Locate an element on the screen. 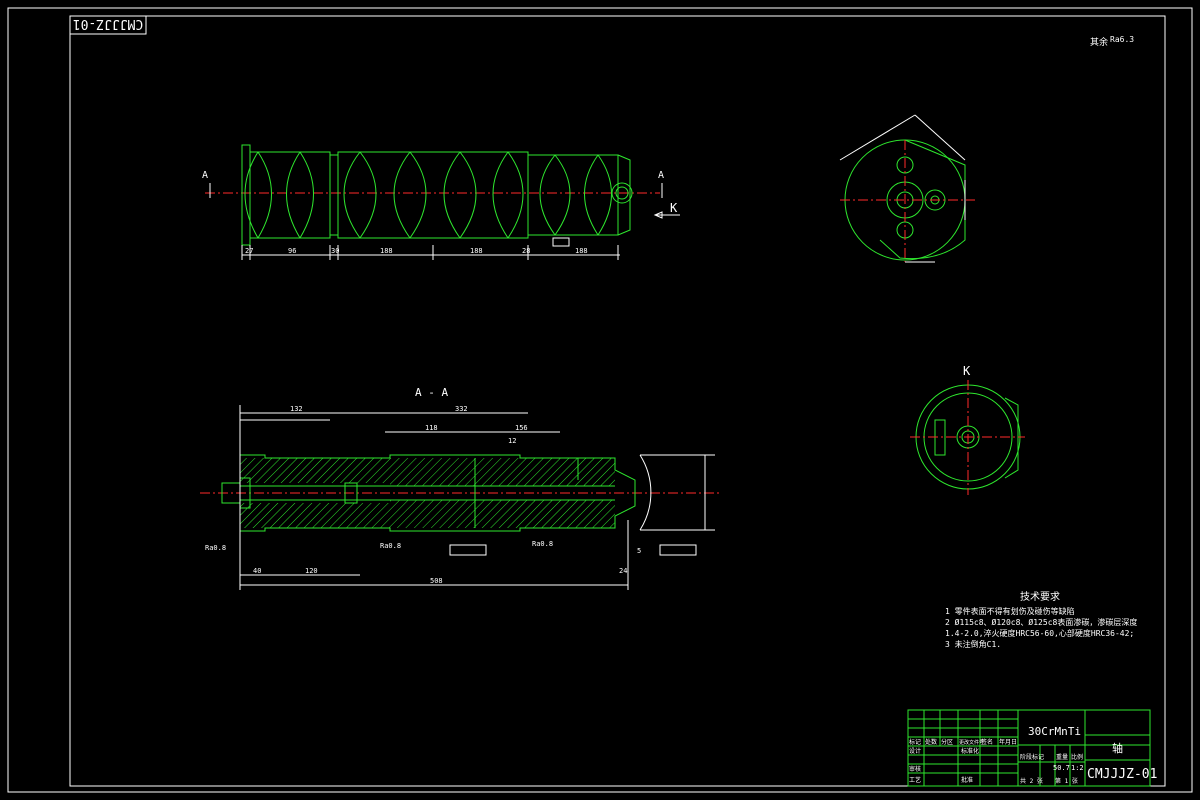  tb-side-label-1: 设计 is located at coordinates (915, 751).